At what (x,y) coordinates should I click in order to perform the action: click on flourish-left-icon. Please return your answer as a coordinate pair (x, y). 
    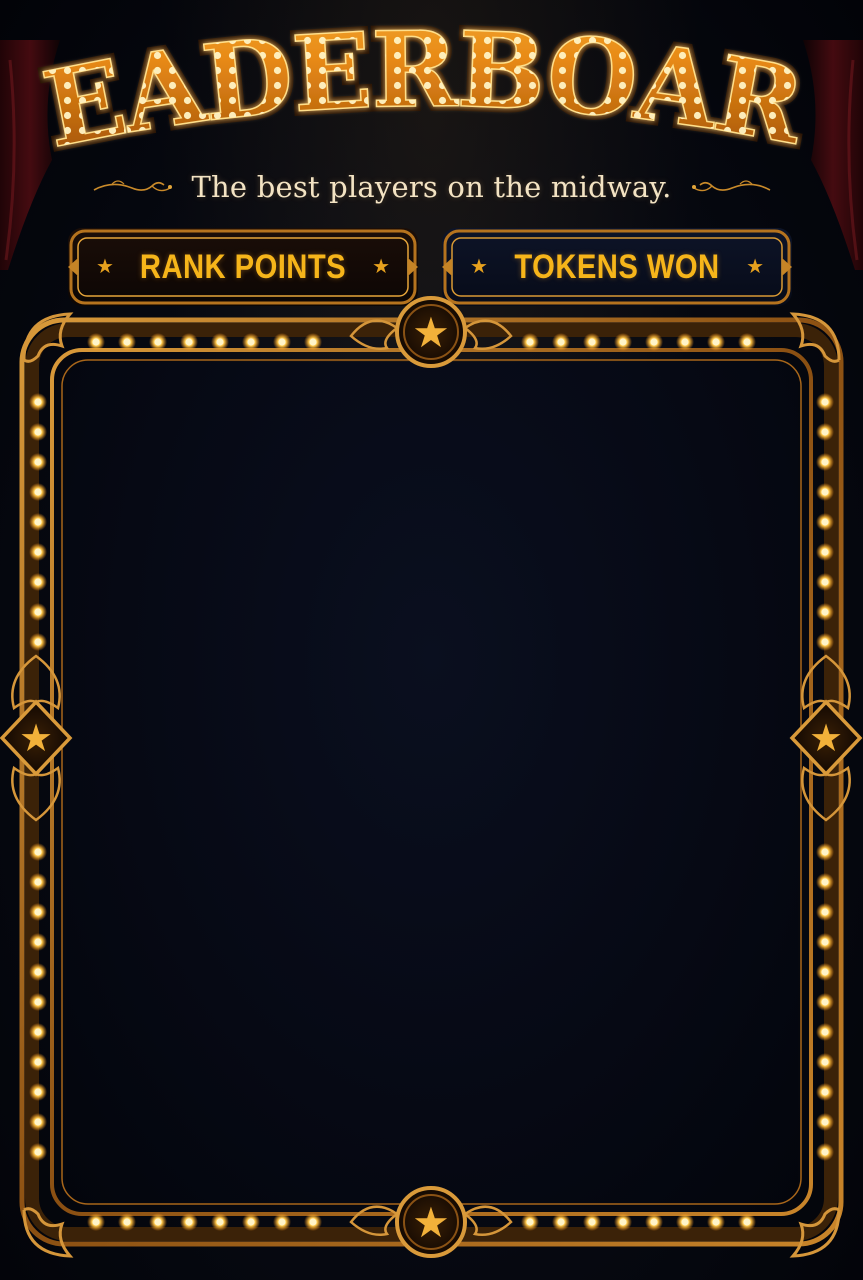
    Looking at the image, I should click on (132, 186).